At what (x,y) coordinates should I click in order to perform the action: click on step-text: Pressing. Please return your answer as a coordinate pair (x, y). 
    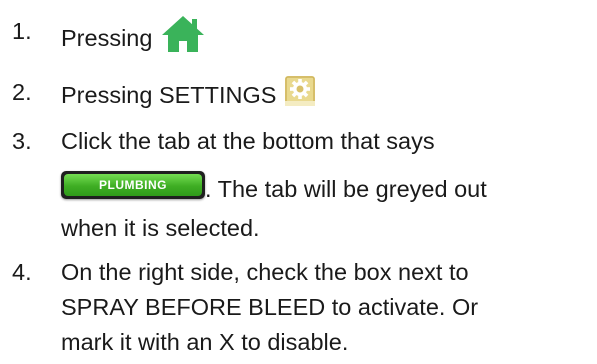
    Looking at the image, I should click on (133, 34).